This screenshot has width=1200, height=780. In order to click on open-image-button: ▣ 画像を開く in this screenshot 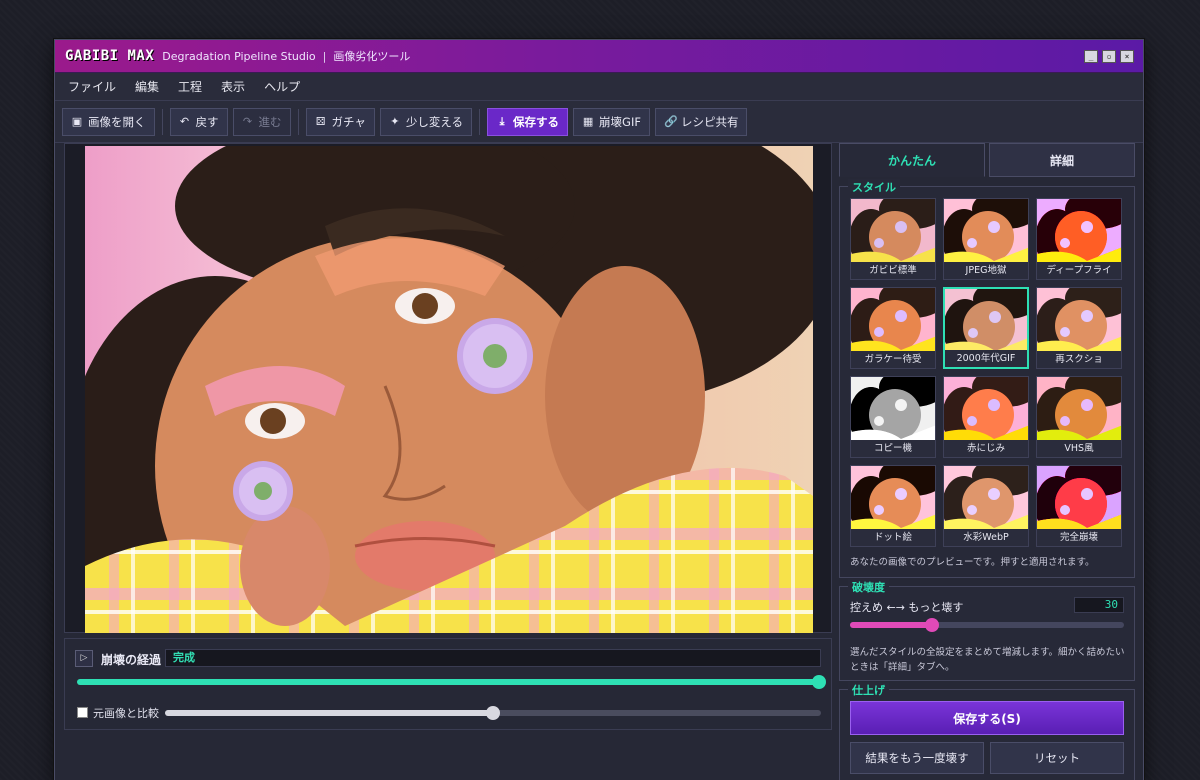, I will do `click(108, 121)`.